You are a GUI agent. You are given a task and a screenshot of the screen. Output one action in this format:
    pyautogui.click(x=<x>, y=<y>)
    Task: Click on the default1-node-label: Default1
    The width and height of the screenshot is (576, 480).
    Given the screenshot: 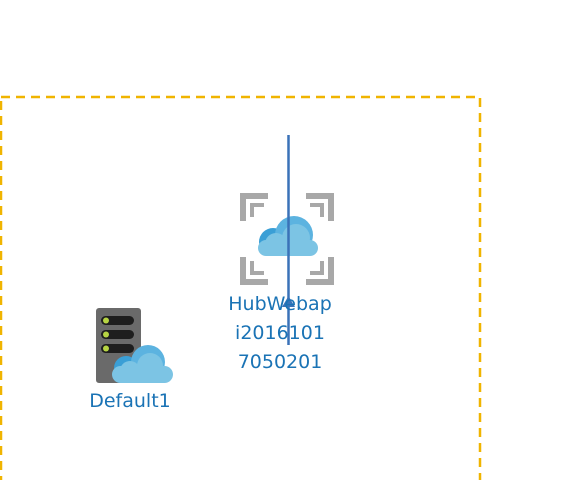 What is the action you would take?
    pyautogui.click(x=130, y=401)
    